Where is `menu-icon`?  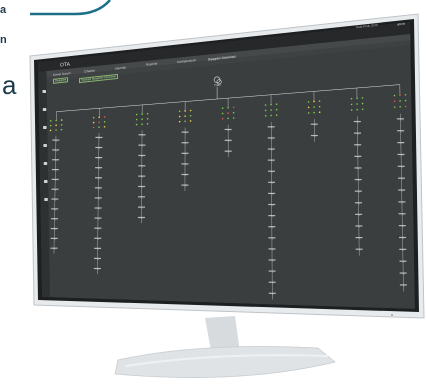
menu-icon is located at coordinates (46, 199).